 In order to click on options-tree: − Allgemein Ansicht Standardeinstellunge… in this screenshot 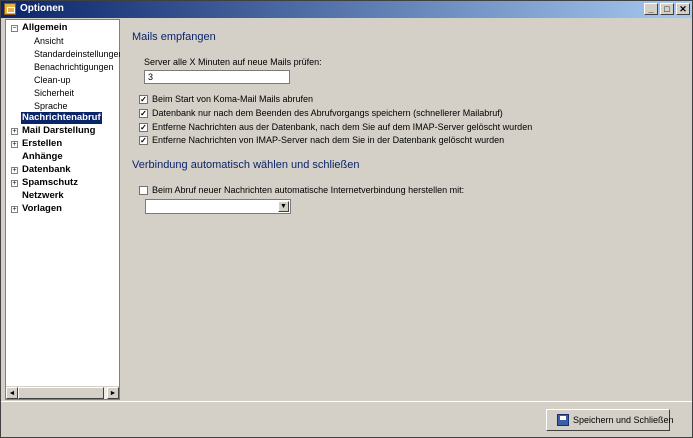, I will do `click(64, 209)`.